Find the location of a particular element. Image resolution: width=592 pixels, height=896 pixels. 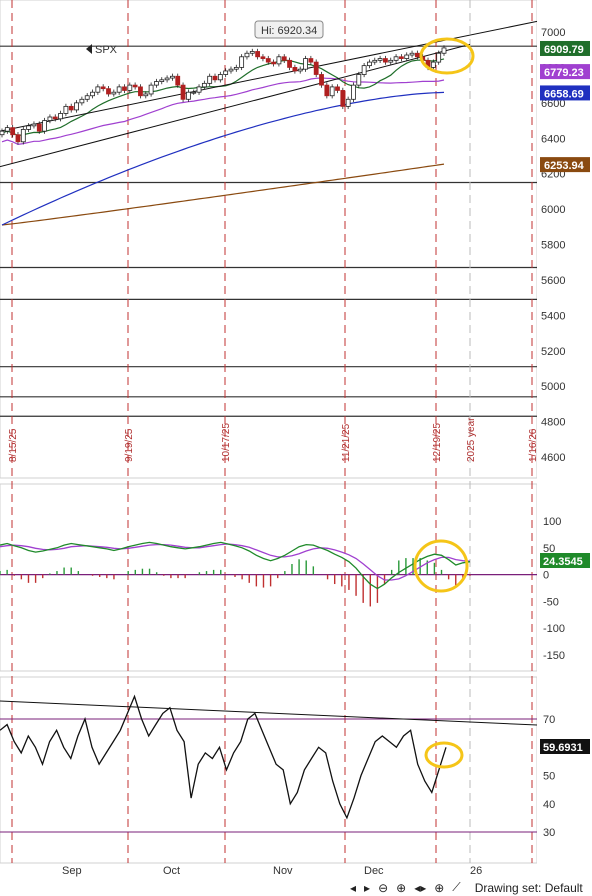

drawing-set-label: Drawing set: Default is located at coordinates (529, 888).